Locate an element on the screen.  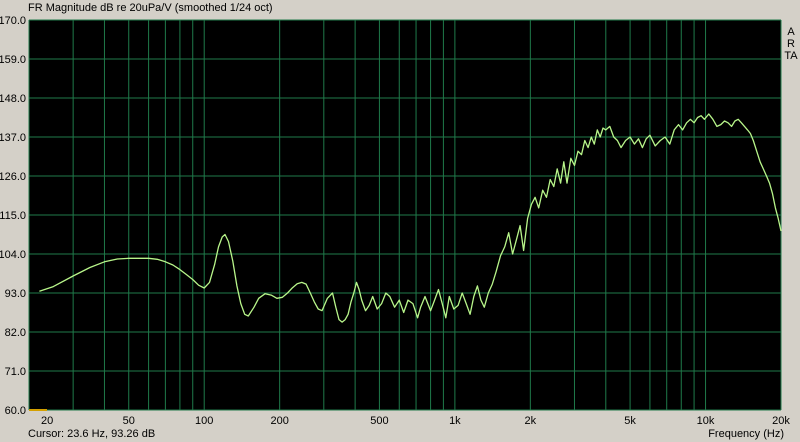
y-tick-label: 60.0 is located at coordinates (15, 411).